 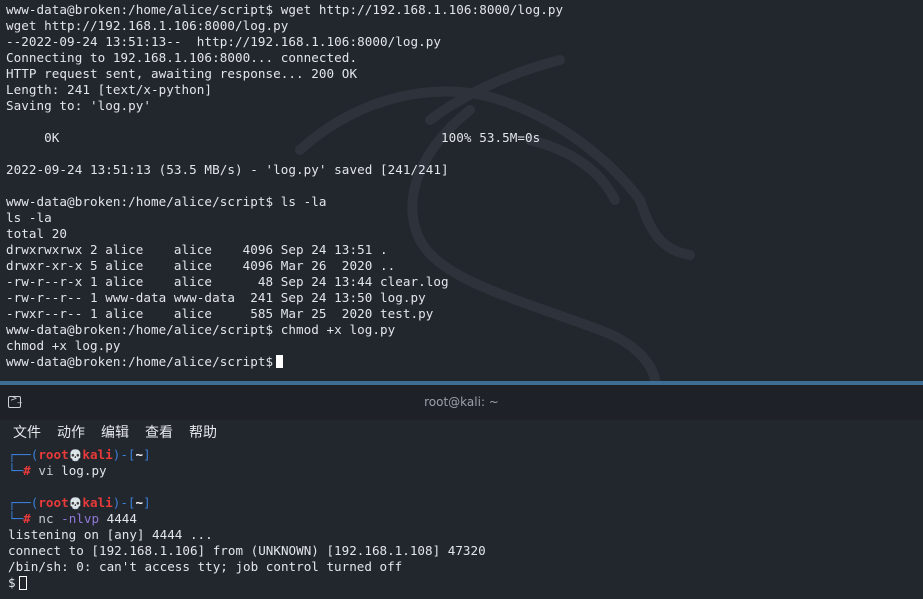 I want to click on terminal-line: Length: 241 [text/x-python], so click(x=109, y=89).